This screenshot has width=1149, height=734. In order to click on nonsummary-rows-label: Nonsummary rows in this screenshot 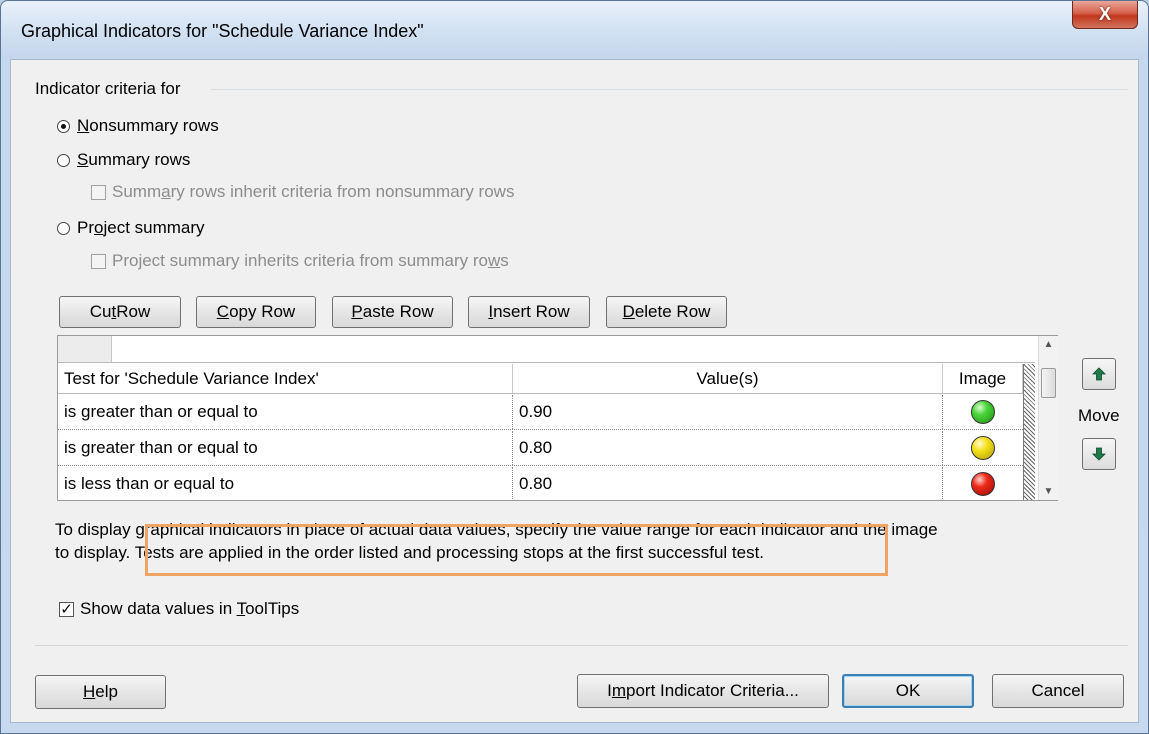, I will do `click(148, 125)`.